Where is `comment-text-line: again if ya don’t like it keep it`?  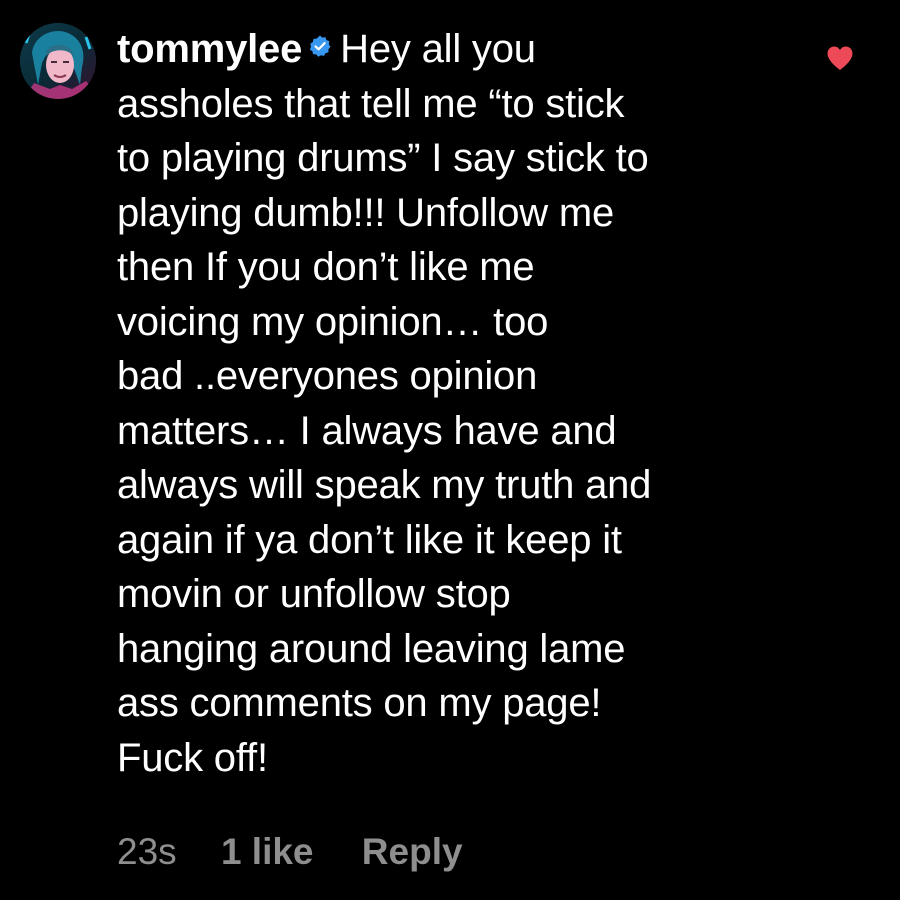
comment-text-line: again if ya don’t like it keep it is located at coordinates (369, 539).